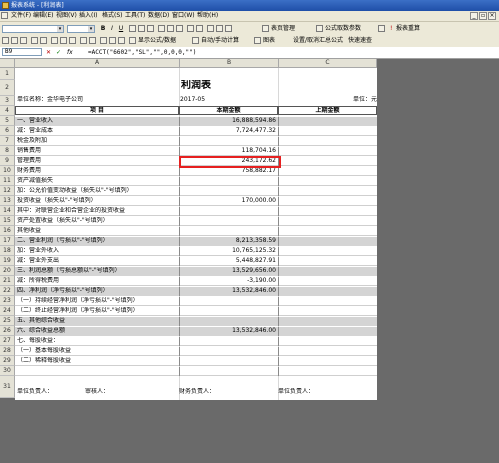  What do you see at coordinates (121, 40) in the screenshot?
I see `sort-desc-icon` at bounding box center [121, 40].